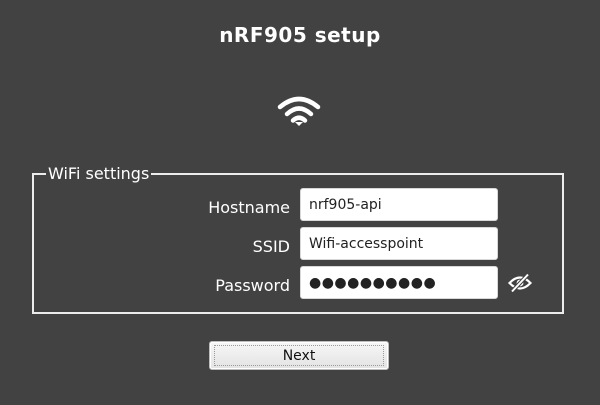 This screenshot has height=405, width=600. I want to click on page-title: nRF905 setup, so click(300, 35).